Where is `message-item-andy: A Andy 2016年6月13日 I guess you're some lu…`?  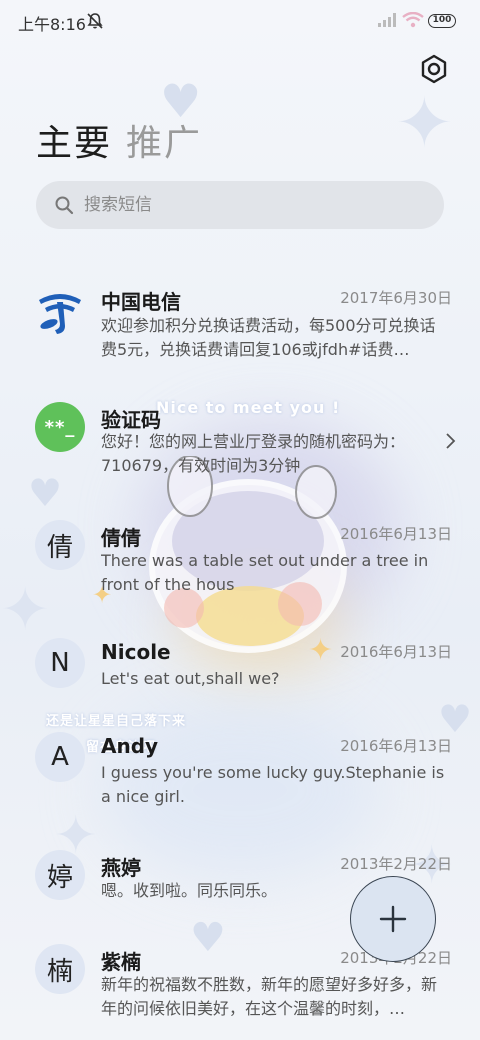 message-item-andy: A Andy 2016年6月13日 I guess you're some lu… is located at coordinates (240, 775).